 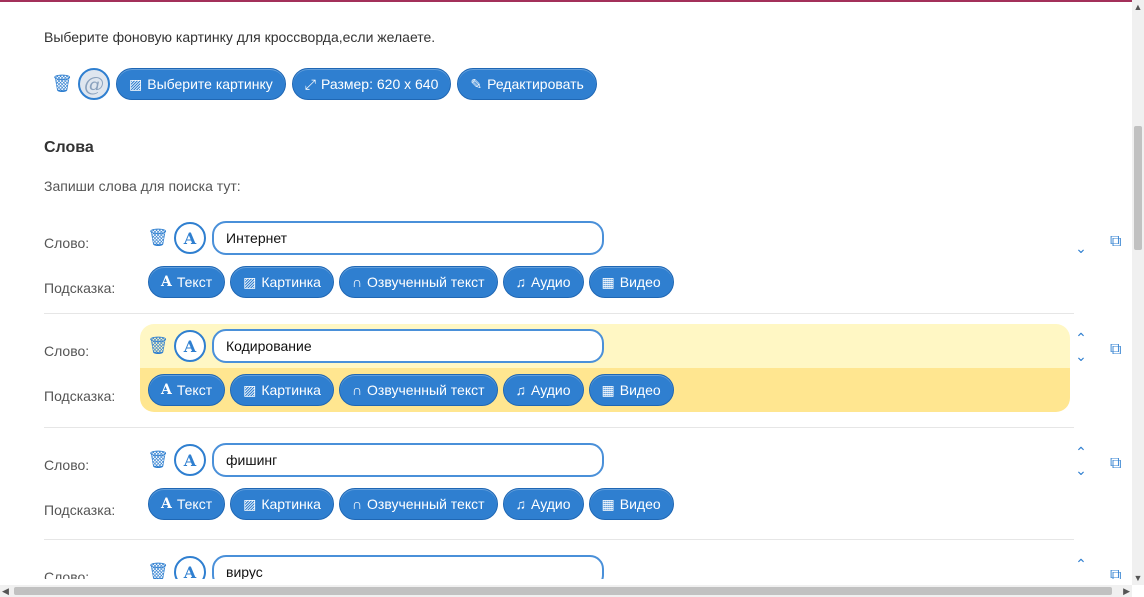 I want to click on word-input: Кодирование, so click(x=408, y=346).